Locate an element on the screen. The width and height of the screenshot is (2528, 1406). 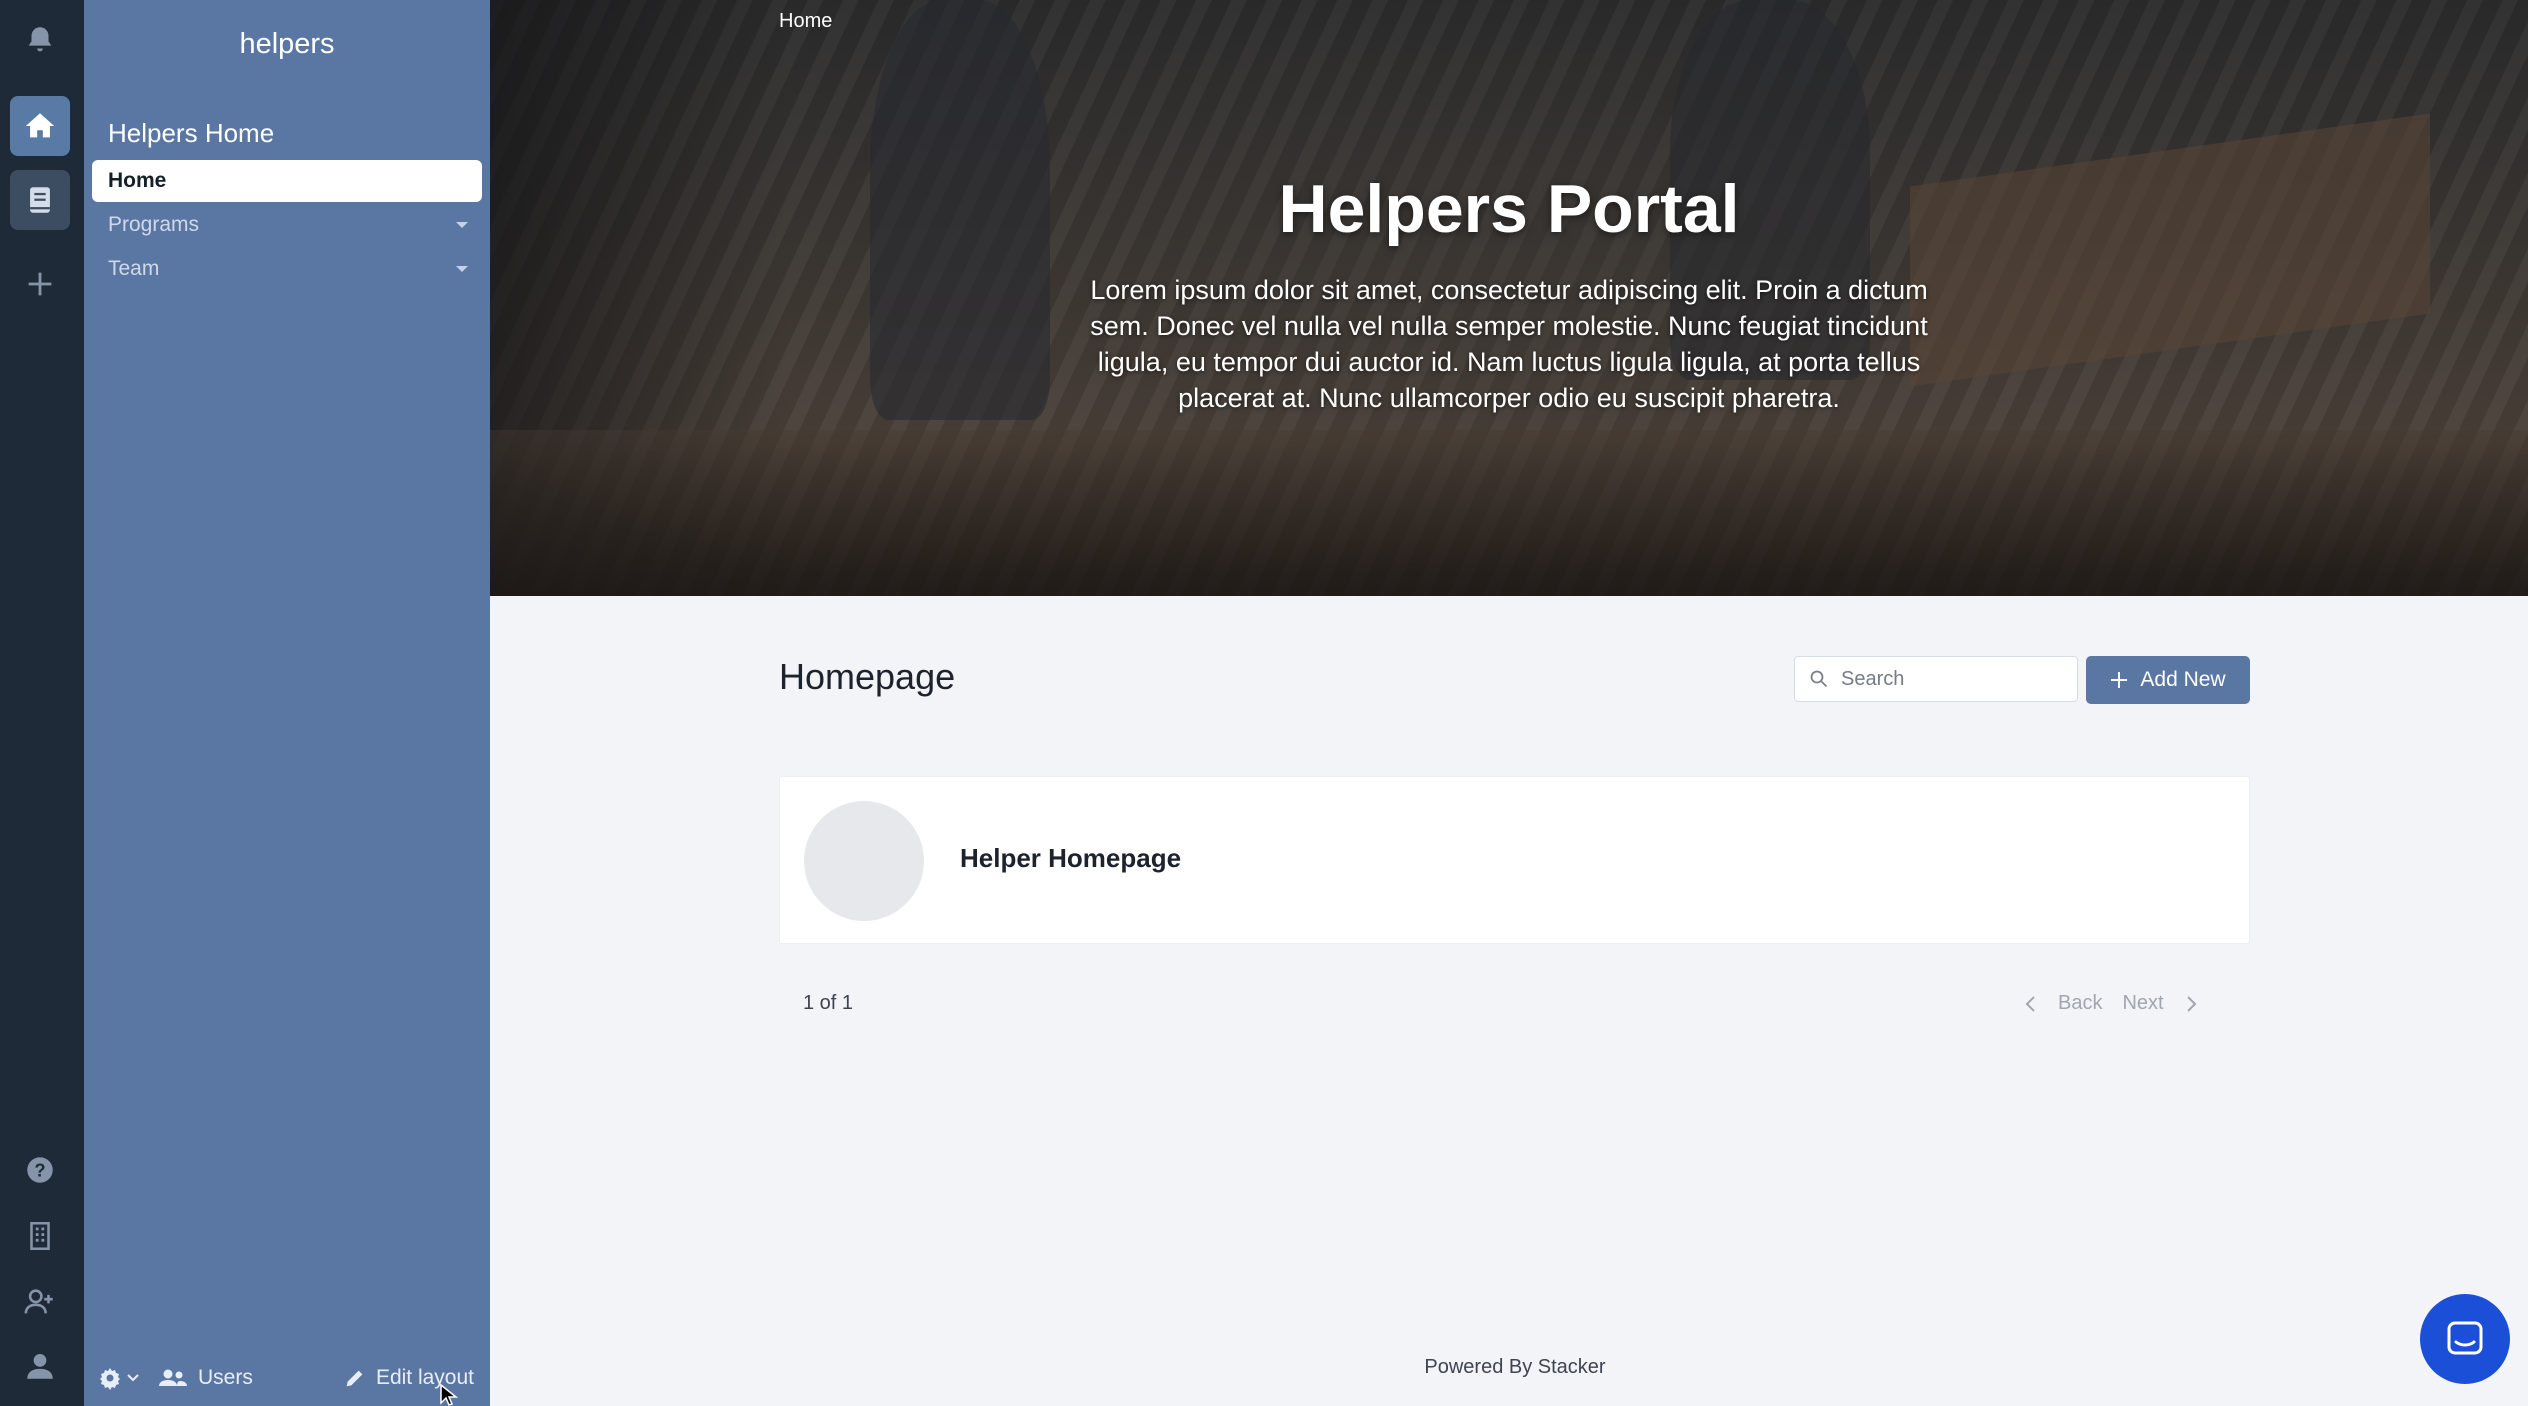
bell-icon is located at coordinates (40, 39).